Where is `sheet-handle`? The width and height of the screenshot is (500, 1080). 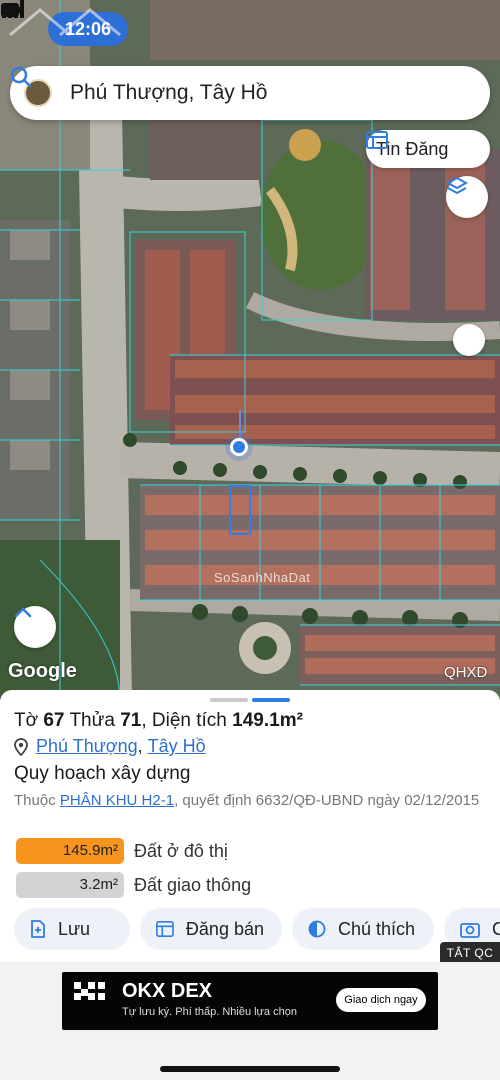
sheet-handle is located at coordinates (229, 700).